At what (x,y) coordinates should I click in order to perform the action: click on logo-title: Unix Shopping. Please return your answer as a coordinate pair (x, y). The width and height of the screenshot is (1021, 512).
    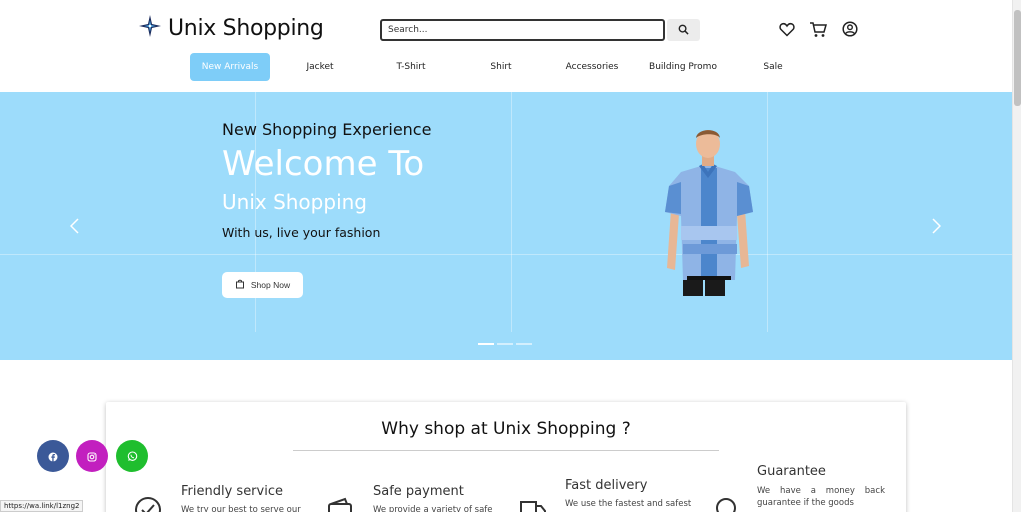
    Looking at the image, I should click on (246, 28).